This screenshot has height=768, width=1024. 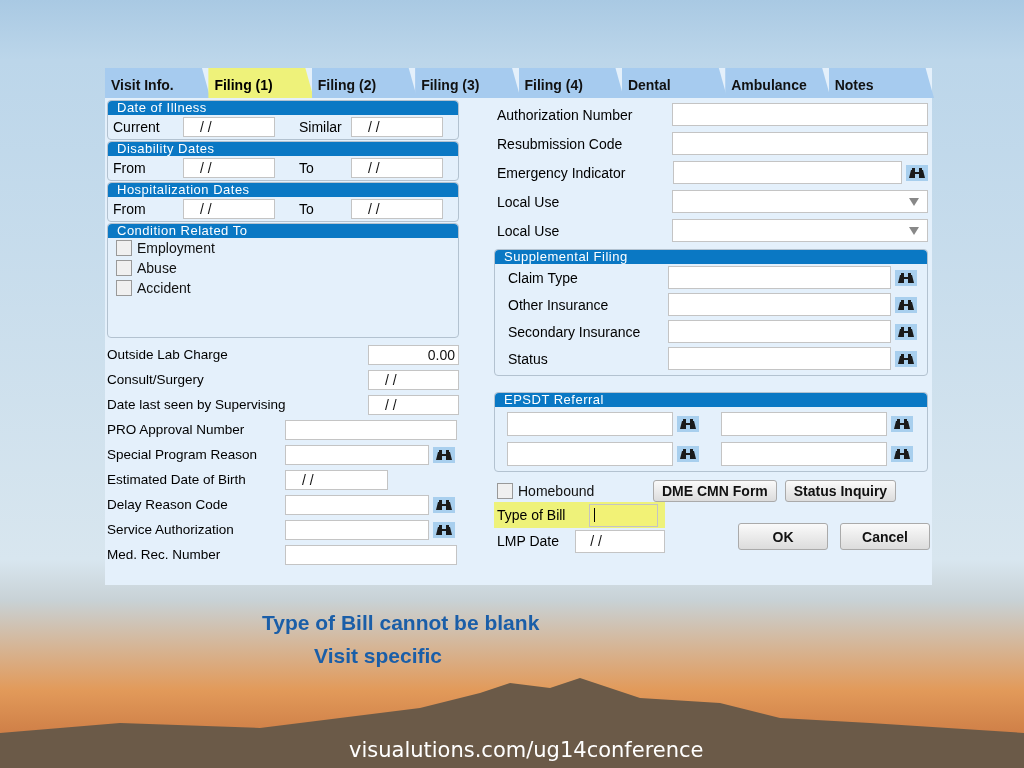 I want to click on group-title: EPSDT Referral, so click(x=711, y=400).